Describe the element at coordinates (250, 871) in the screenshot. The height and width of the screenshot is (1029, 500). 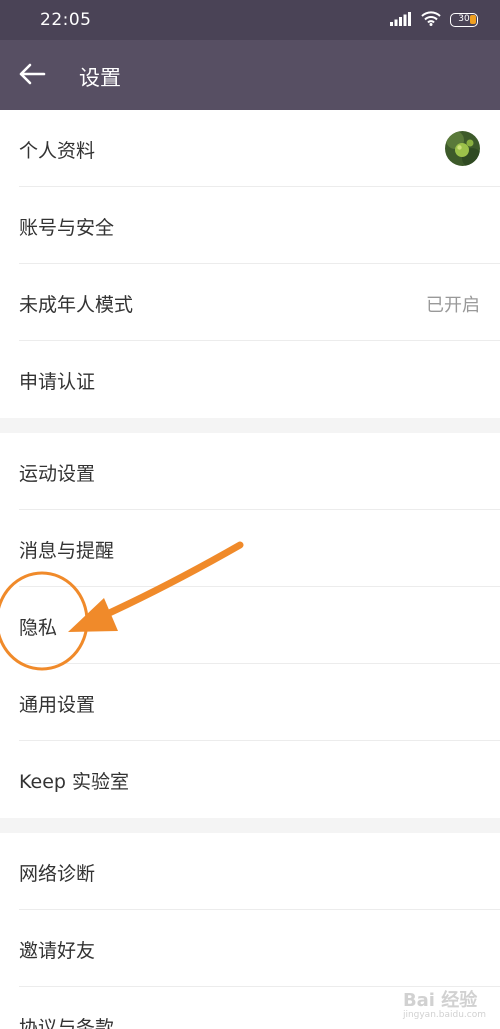
I see `settings-item-network-diagnosis: 网络诊断` at that location.